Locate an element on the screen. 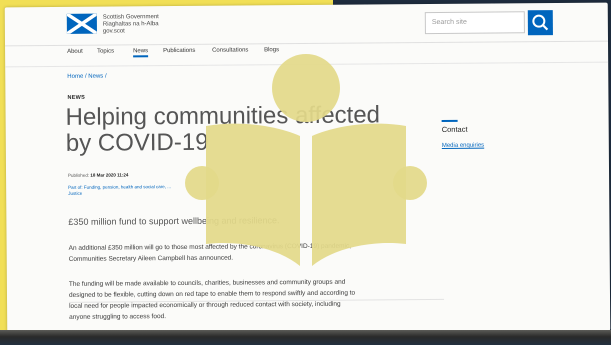  article-label: NEWS is located at coordinates (76, 97).